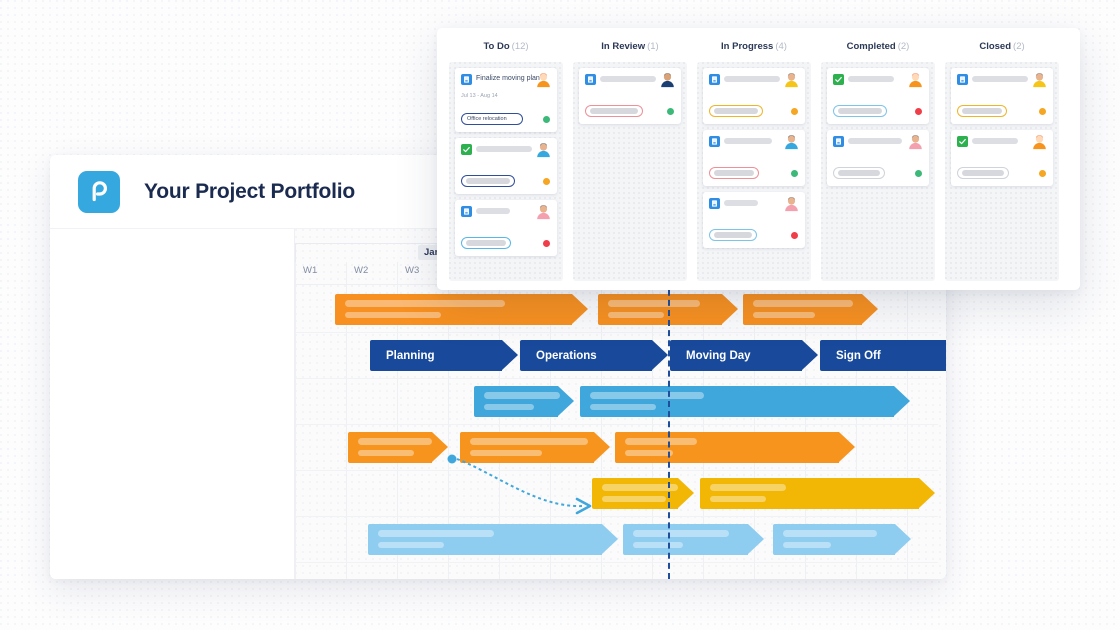  I want to click on page-title: Your Project Portfolio, so click(250, 191).